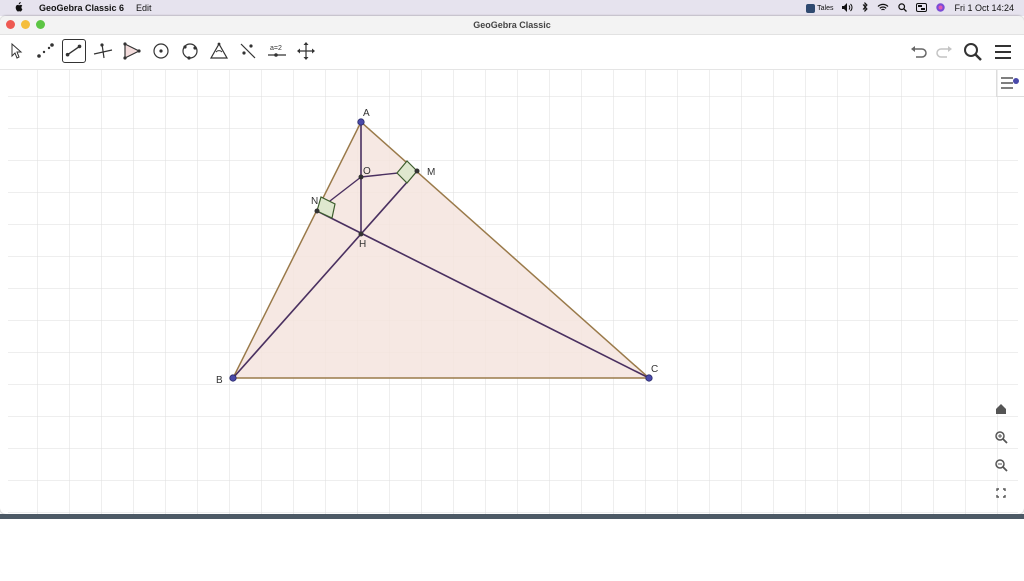 The image size is (1024, 581). I want to click on reflect-about-line-icon, so click(248, 51).